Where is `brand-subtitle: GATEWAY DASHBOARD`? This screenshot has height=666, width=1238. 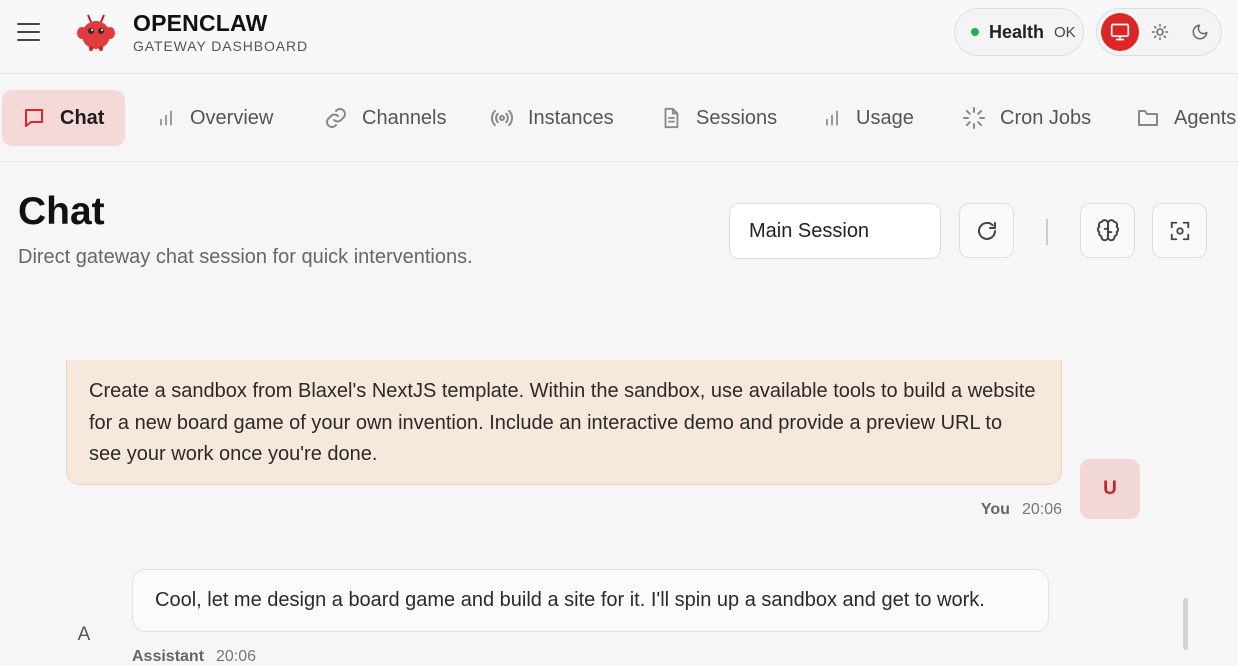
brand-subtitle: GATEWAY DASHBOARD is located at coordinates (221, 46).